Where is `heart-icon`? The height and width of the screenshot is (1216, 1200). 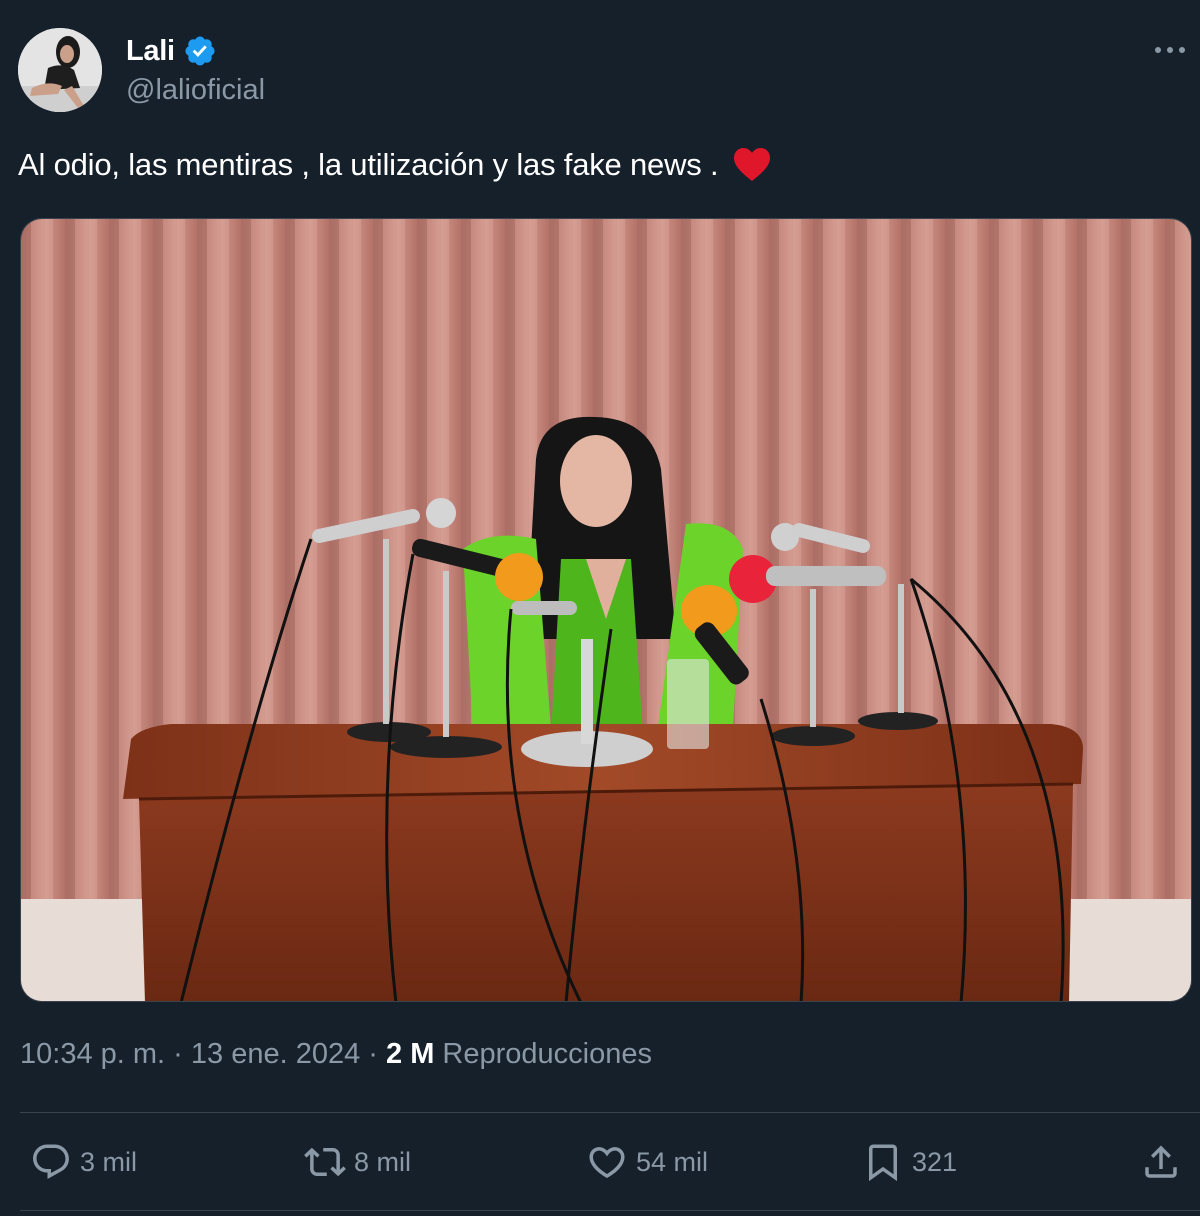 heart-icon is located at coordinates (607, 1163).